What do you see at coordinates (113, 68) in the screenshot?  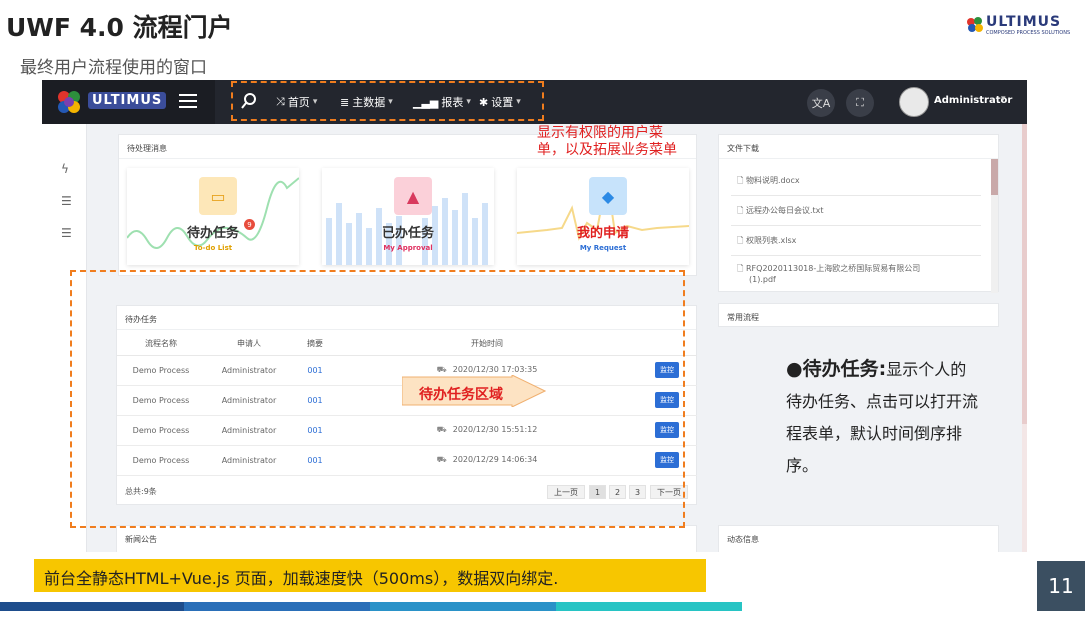 I see `slide-subtitle: 最终用户流程使用的窗口` at bounding box center [113, 68].